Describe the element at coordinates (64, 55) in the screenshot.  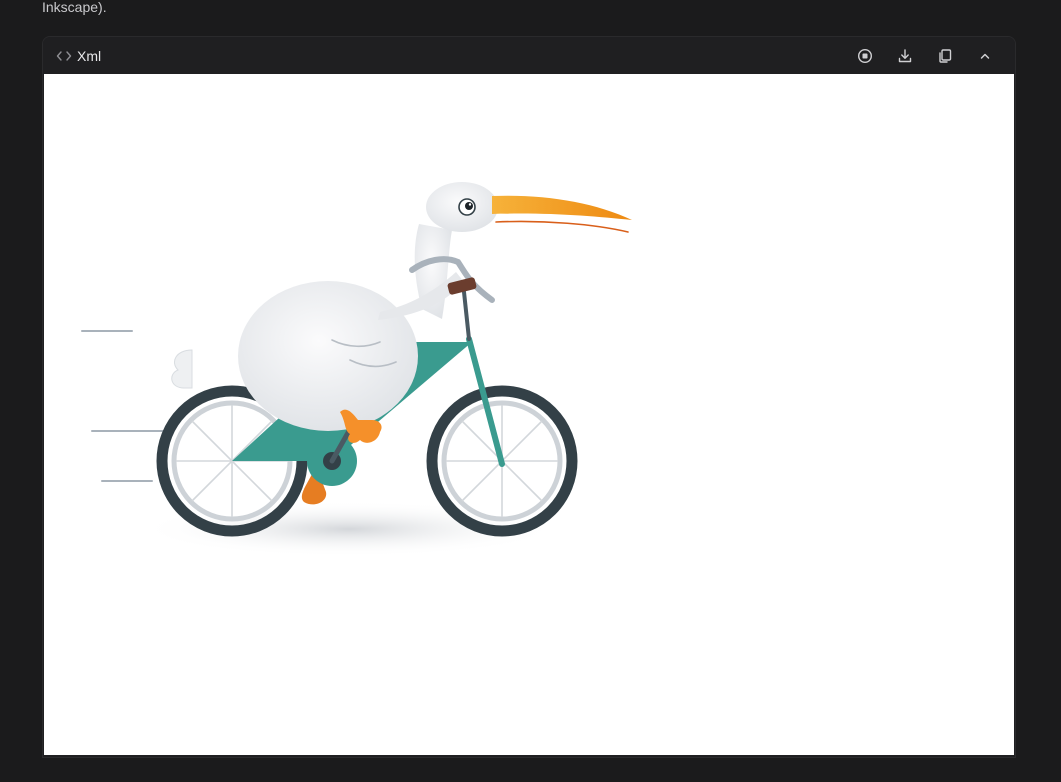
I see `code-brackets-icon` at that location.